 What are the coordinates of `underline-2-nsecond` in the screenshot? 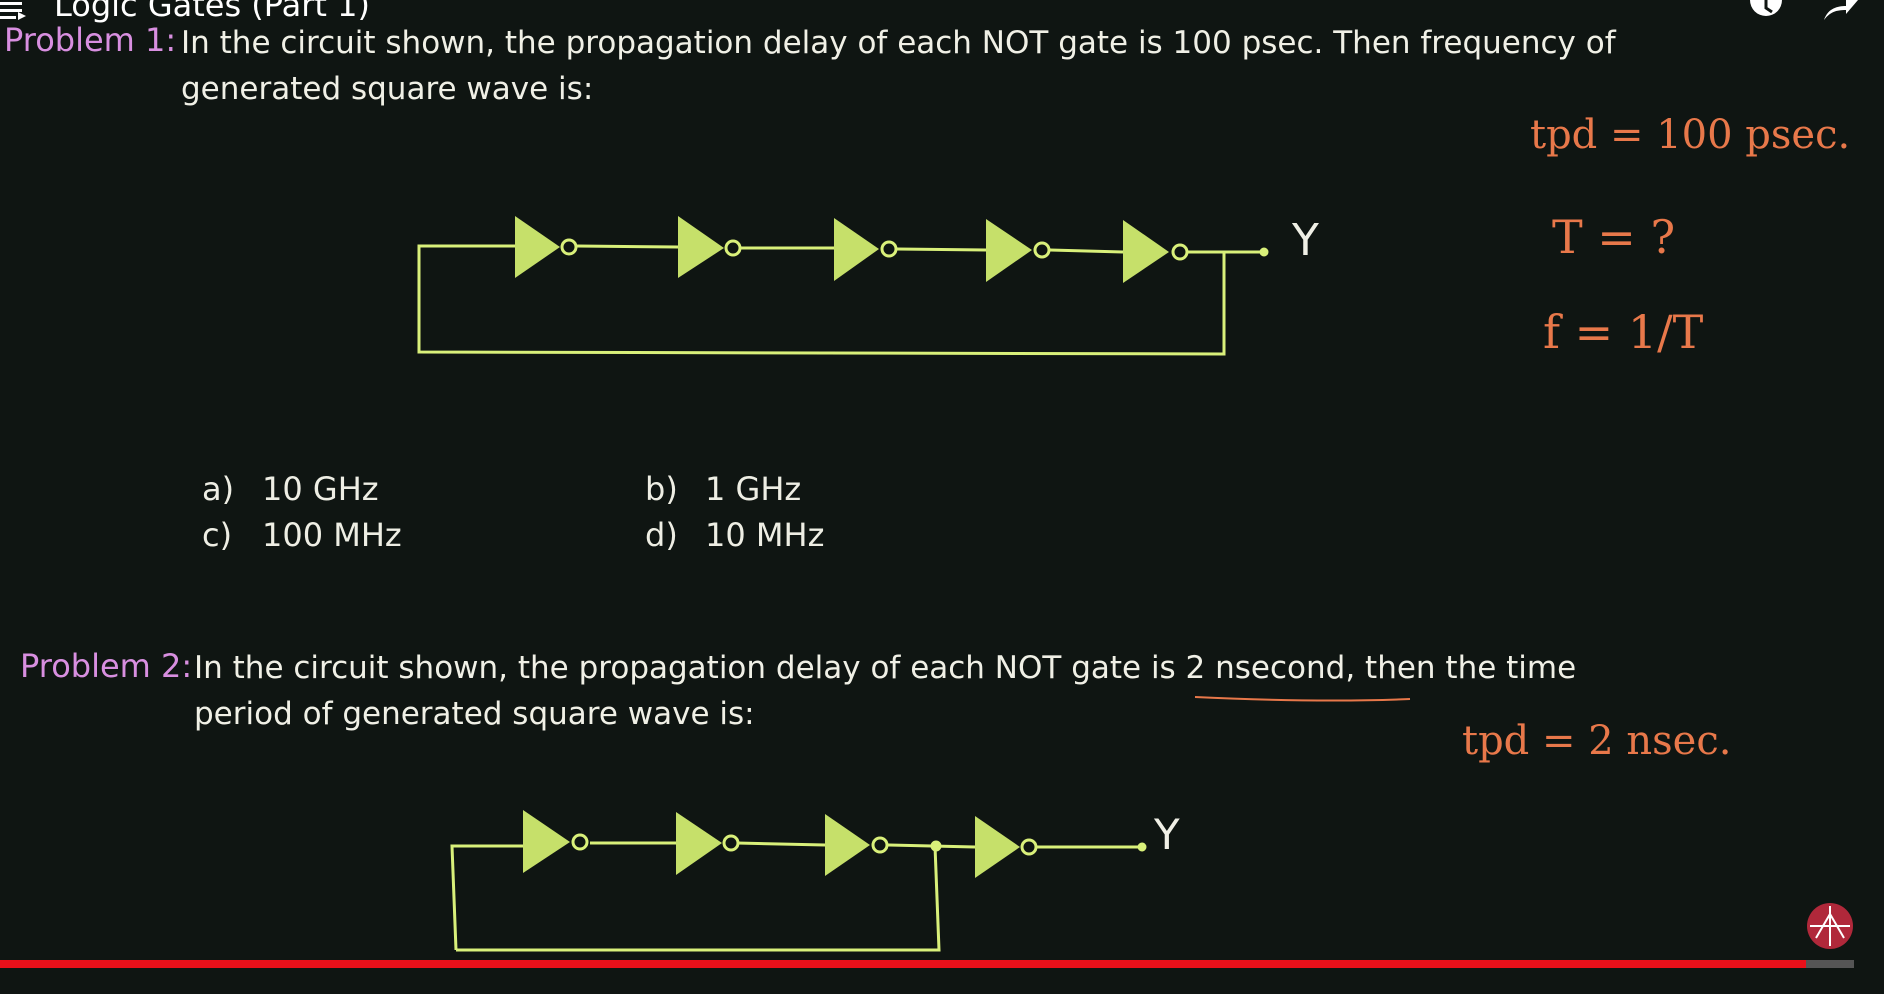 It's located at (1302, 699).